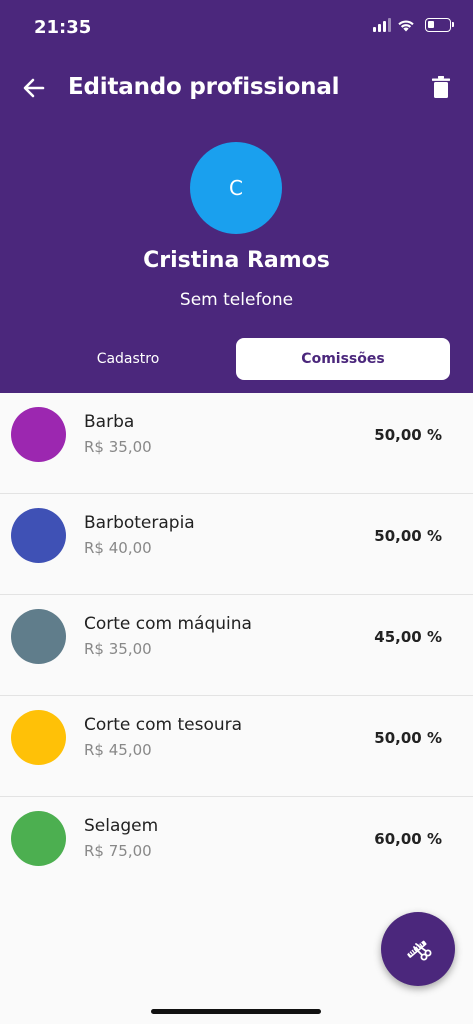  What do you see at coordinates (439, 25) in the screenshot?
I see `battery-icon` at bounding box center [439, 25].